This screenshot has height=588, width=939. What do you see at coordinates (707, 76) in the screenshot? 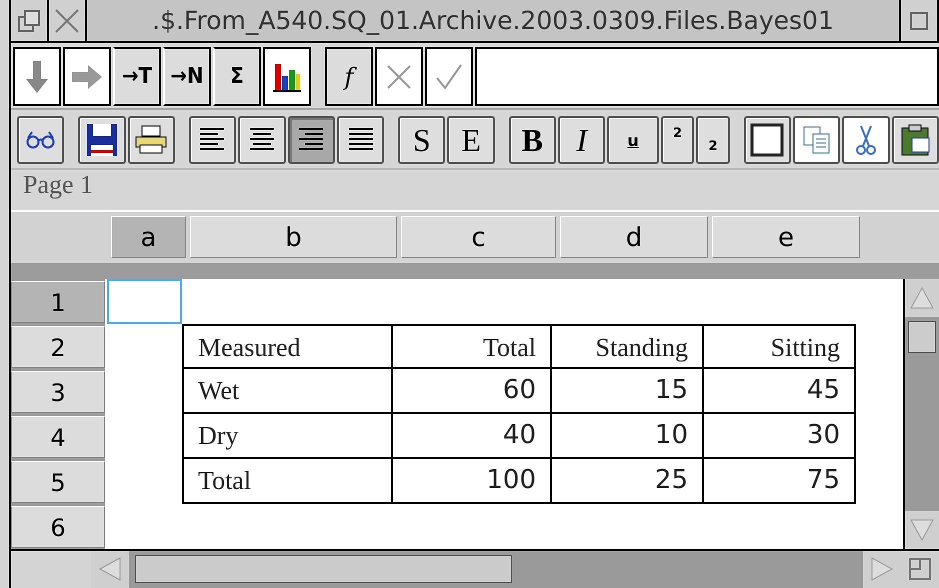
I see `formula-field` at bounding box center [707, 76].